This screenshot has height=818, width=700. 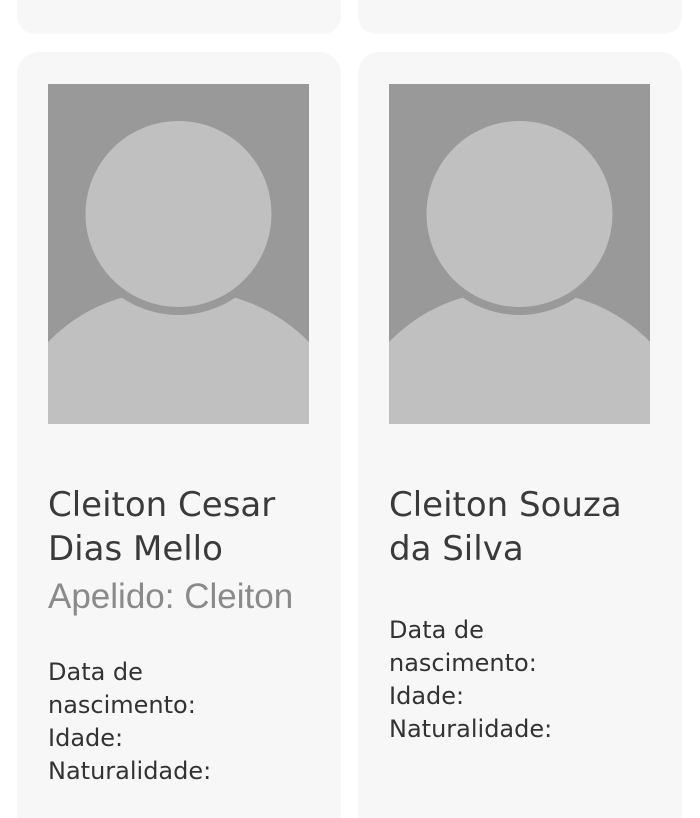 What do you see at coordinates (188, 527) in the screenshot?
I see `person-name: Cleiton Cesar Dias Mello` at bounding box center [188, 527].